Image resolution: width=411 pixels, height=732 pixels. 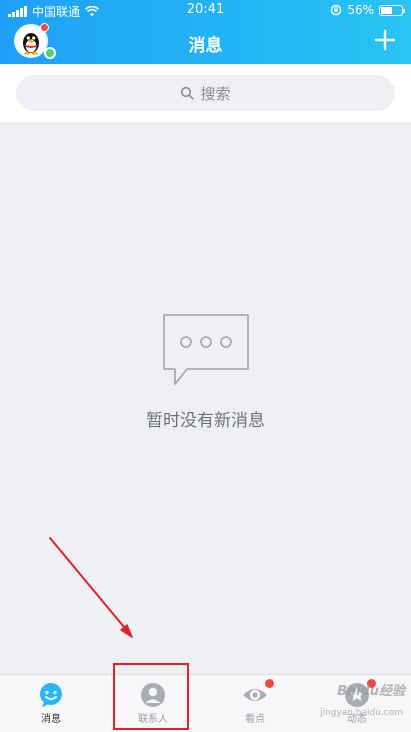 I want to click on page-title: 消息, so click(x=205, y=46).